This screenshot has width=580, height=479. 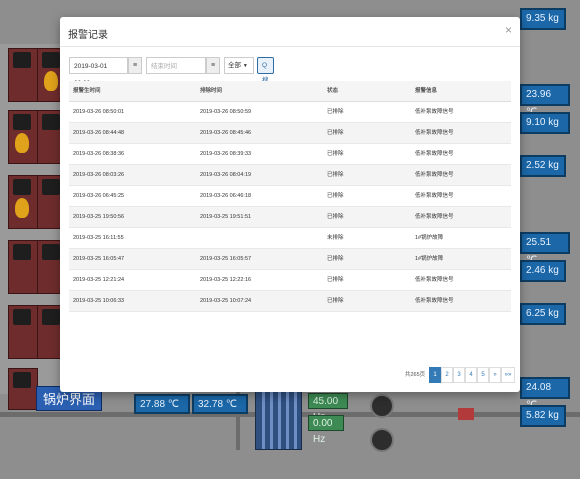 What do you see at coordinates (328, 408) in the screenshot?
I see `frequency-box: 45.00 Hz` at bounding box center [328, 408].